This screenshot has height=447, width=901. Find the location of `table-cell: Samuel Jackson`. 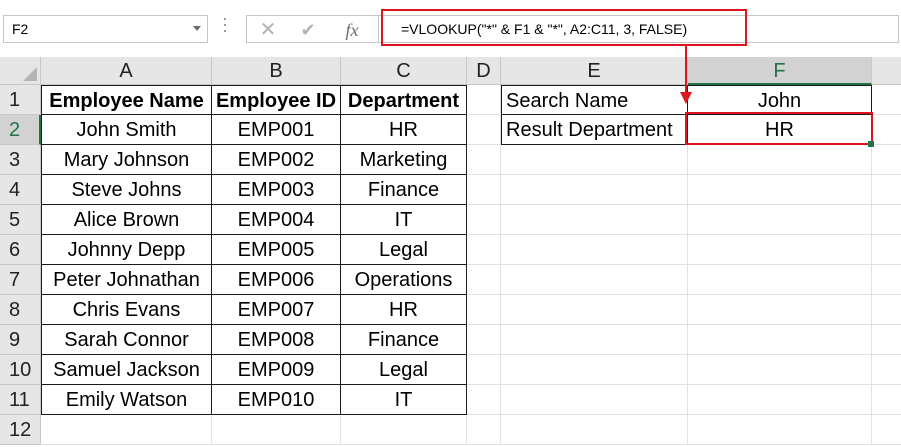

table-cell: Samuel Jackson is located at coordinates (126, 370).